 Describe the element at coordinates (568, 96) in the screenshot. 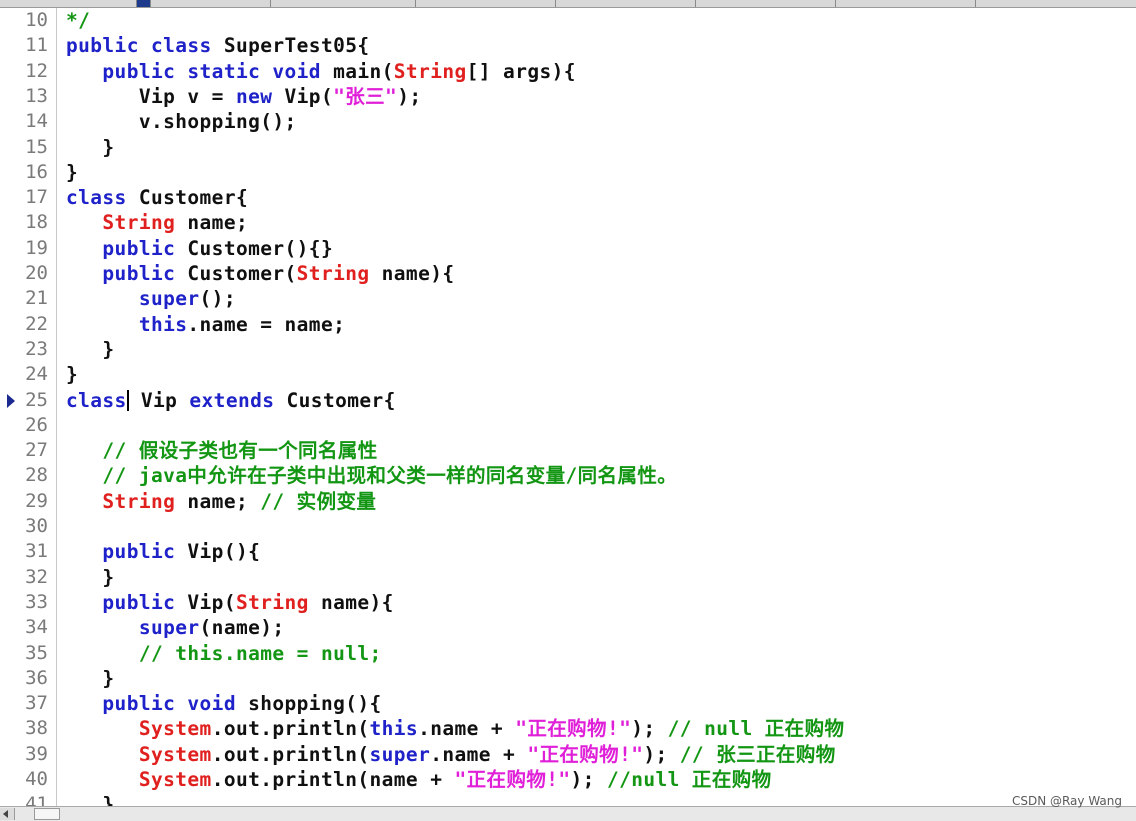

I see `code-line: 13 Vip v = new Vip("张三");` at that location.